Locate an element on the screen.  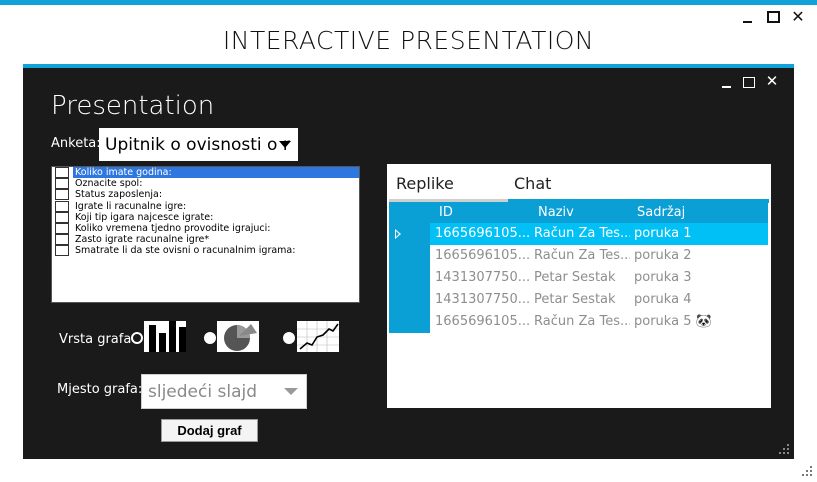
survey-select-value: Upitnik o ovisnosti o r is located at coordinates (197, 144).